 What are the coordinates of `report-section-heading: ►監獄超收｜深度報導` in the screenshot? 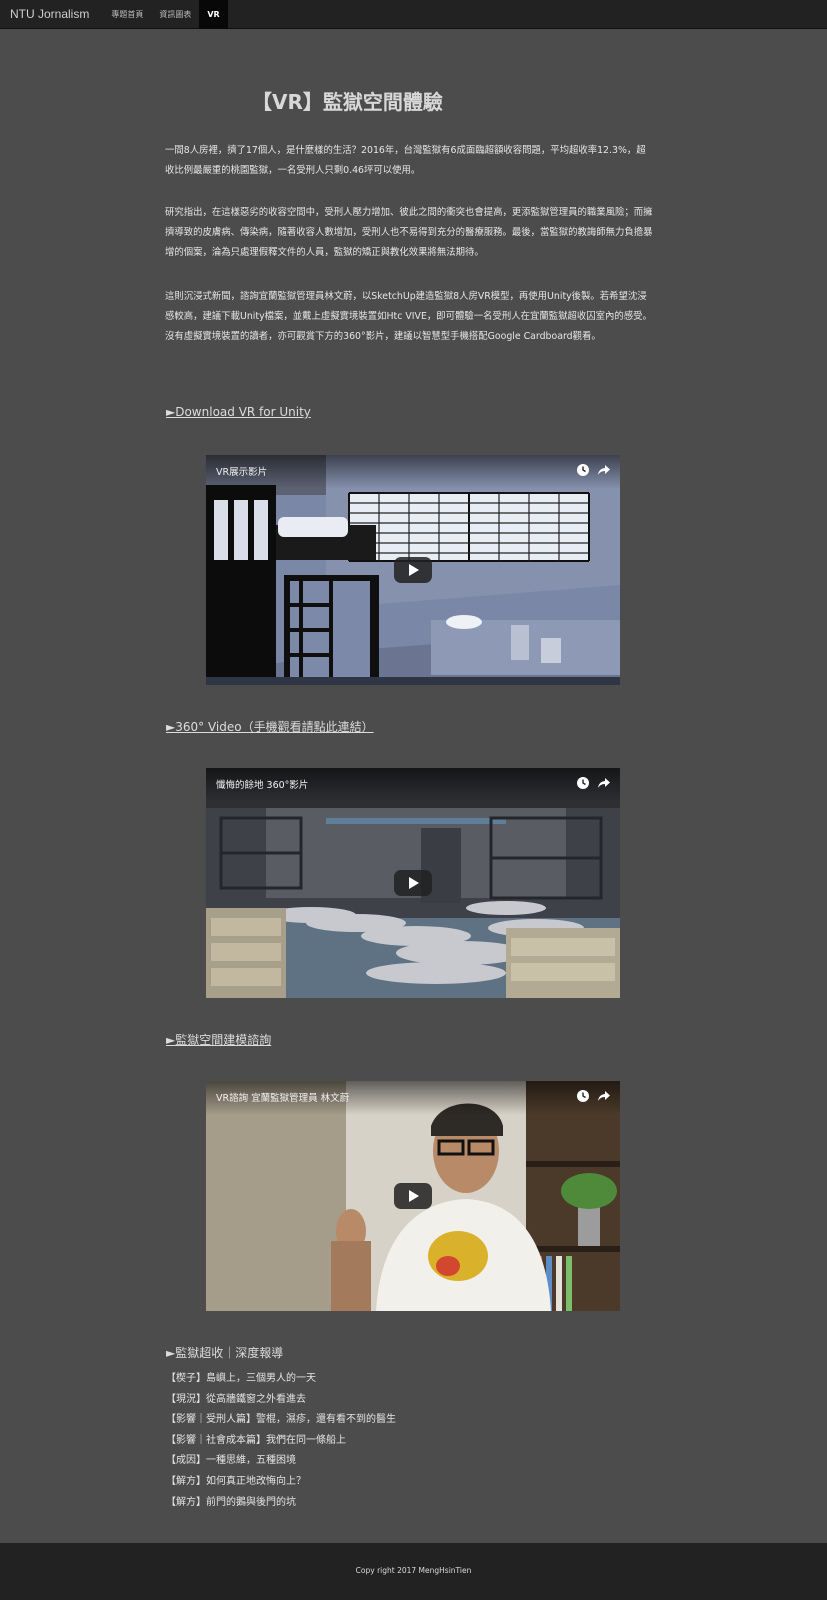 It's located at (225, 1353).